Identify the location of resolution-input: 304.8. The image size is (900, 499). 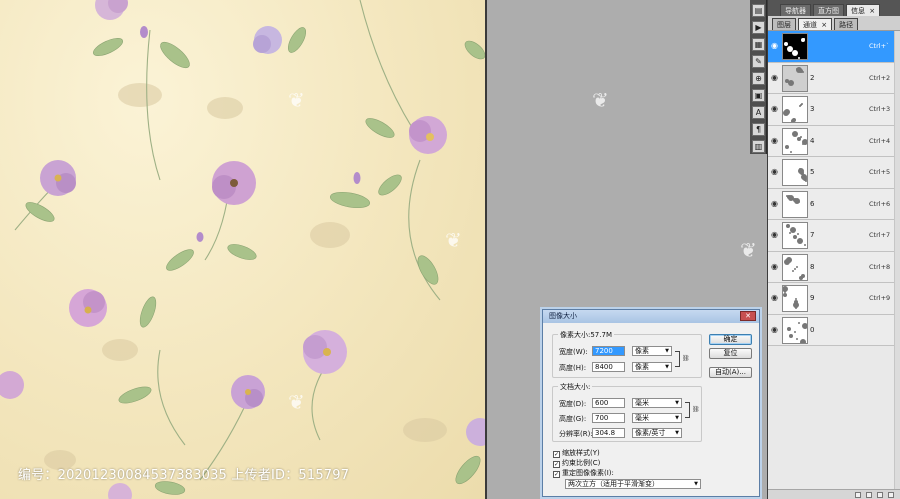
(608, 433).